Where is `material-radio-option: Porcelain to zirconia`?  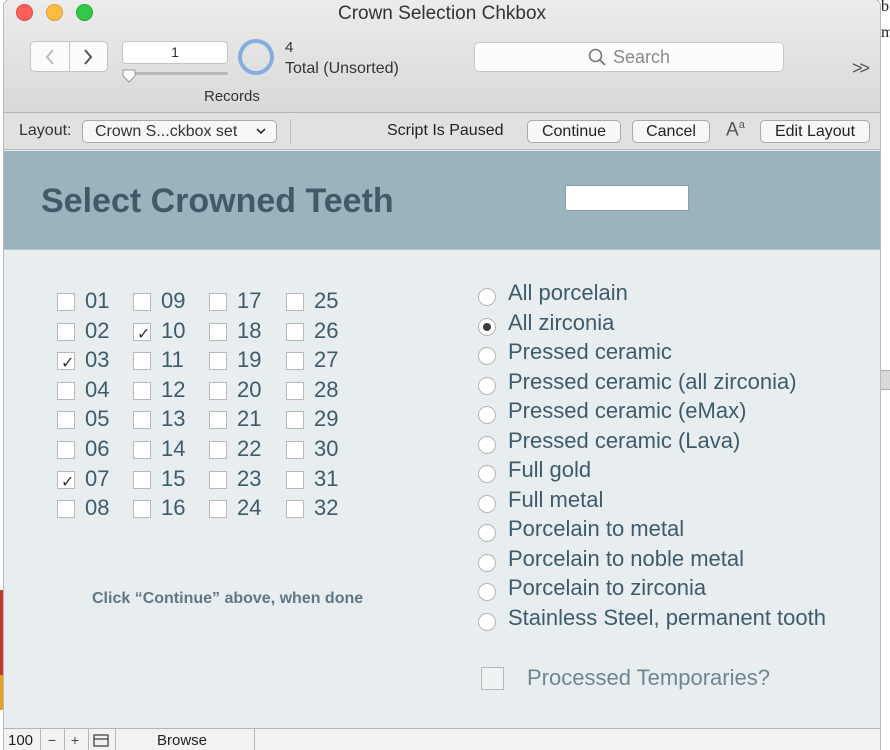 material-radio-option: Porcelain to zirconia is located at coordinates (678, 588).